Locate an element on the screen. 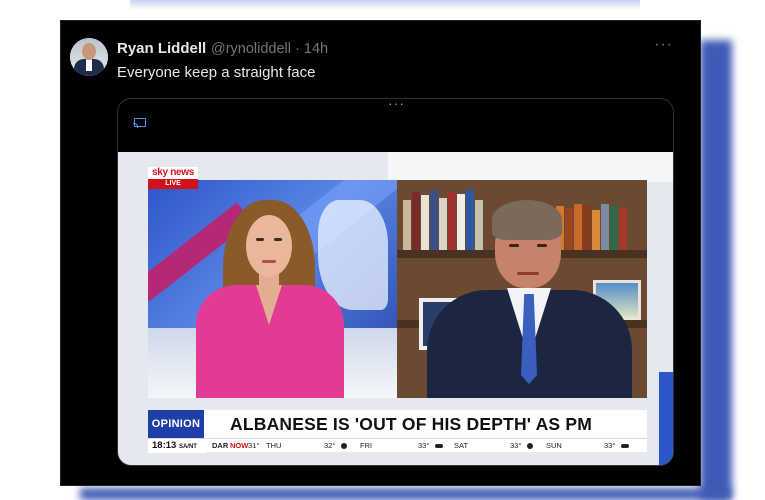 The height and width of the screenshot is (500, 765). ticker-day: SUN is located at coordinates (554, 445).